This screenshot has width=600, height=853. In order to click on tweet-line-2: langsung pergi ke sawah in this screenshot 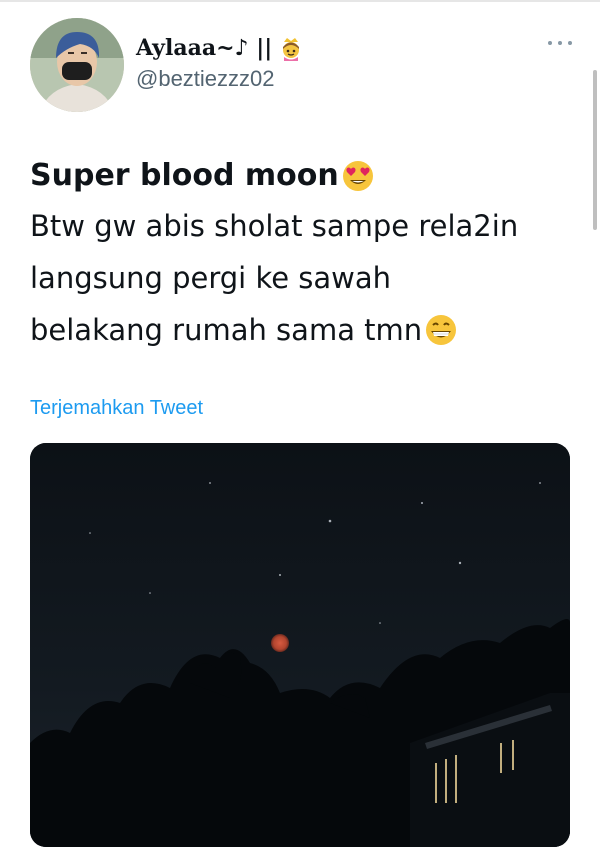, I will do `click(211, 278)`.